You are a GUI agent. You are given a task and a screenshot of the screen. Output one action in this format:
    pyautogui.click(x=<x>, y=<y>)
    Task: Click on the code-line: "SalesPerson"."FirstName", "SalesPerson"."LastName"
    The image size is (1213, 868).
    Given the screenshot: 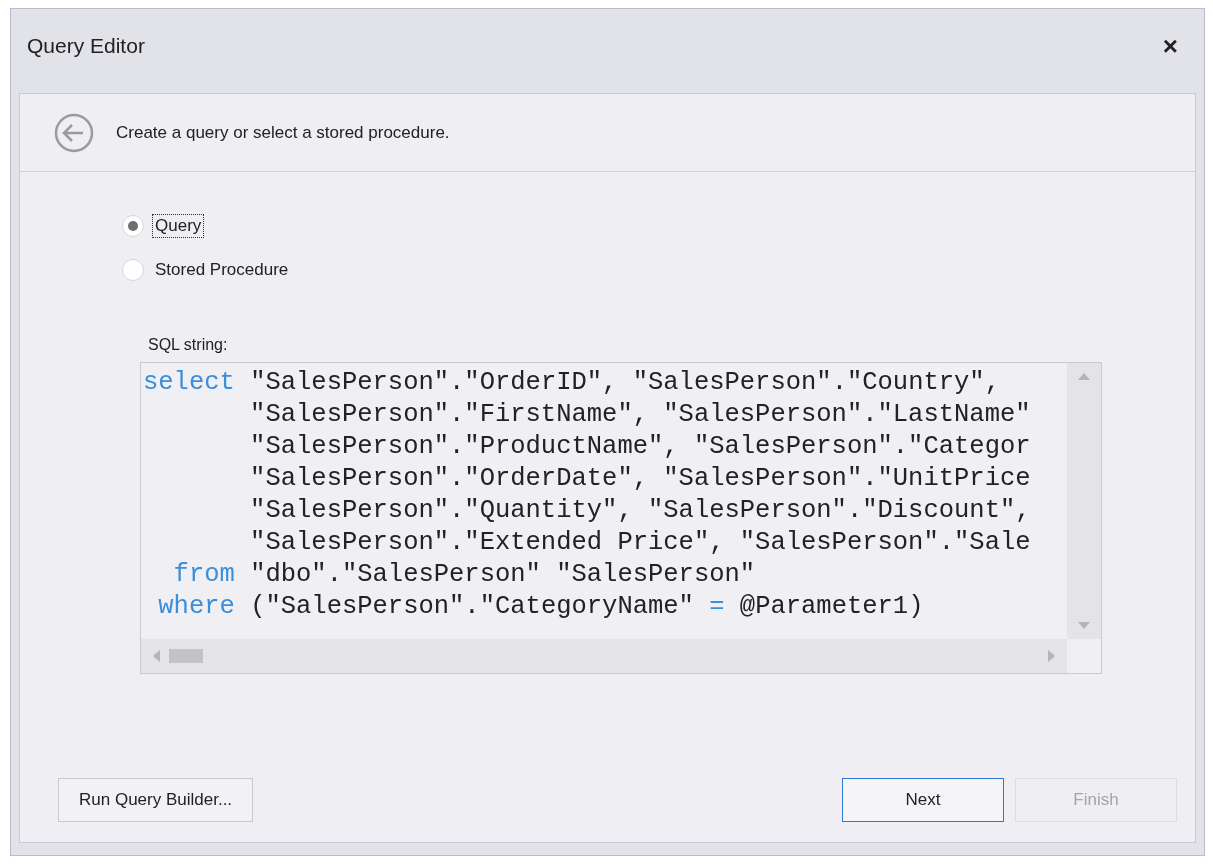 What is the action you would take?
    pyautogui.click(x=640, y=415)
    